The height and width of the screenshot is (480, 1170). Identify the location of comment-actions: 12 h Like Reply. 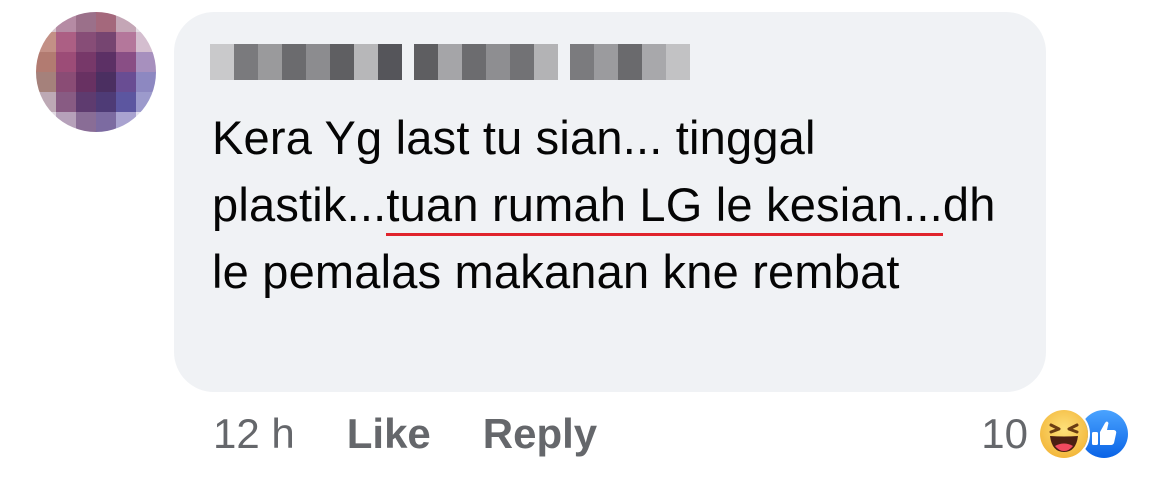
(431, 434).